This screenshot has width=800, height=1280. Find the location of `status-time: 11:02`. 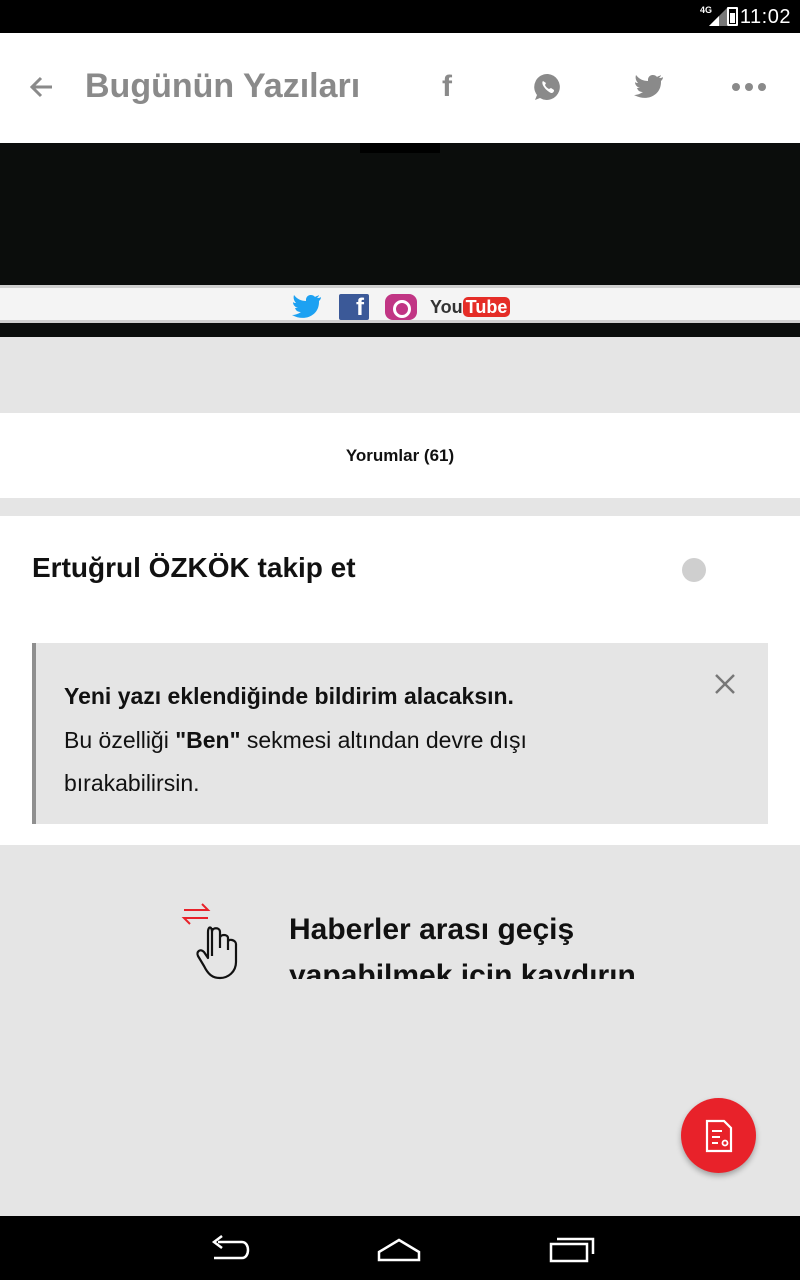

status-time: 11:02 is located at coordinates (765, 17).